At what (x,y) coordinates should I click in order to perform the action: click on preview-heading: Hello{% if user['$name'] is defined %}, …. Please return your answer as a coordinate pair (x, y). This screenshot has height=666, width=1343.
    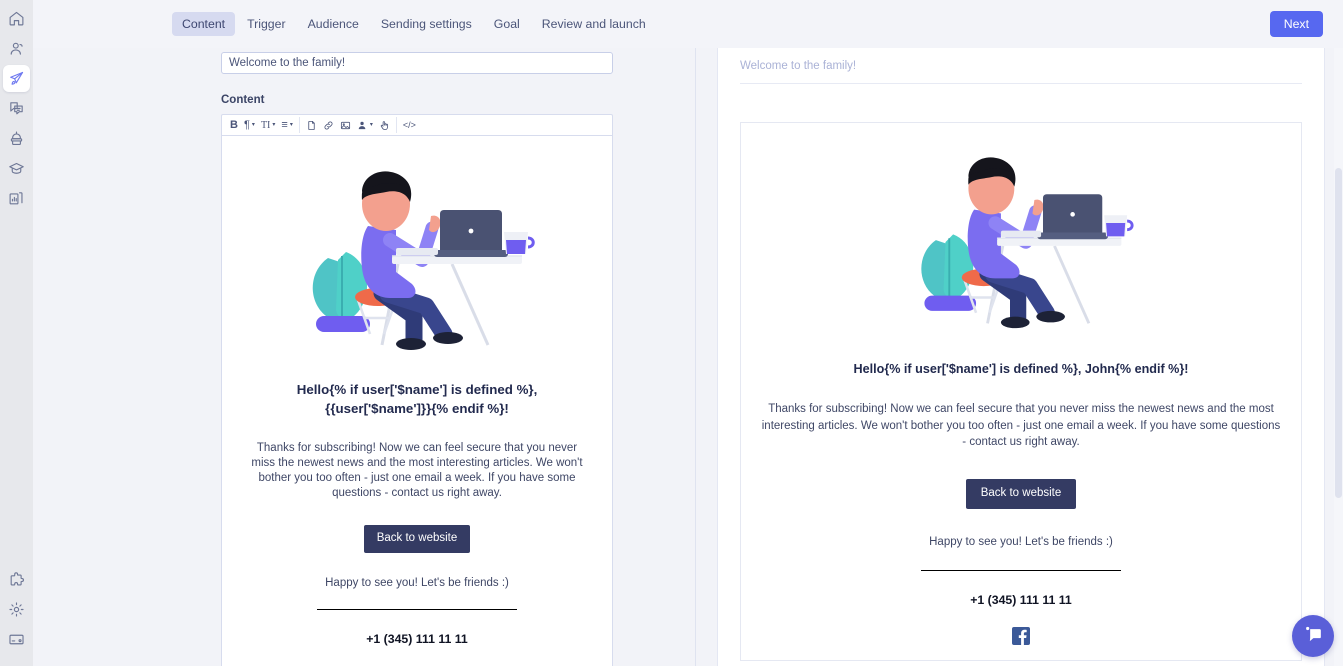
    Looking at the image, I should click on (1021, 369).